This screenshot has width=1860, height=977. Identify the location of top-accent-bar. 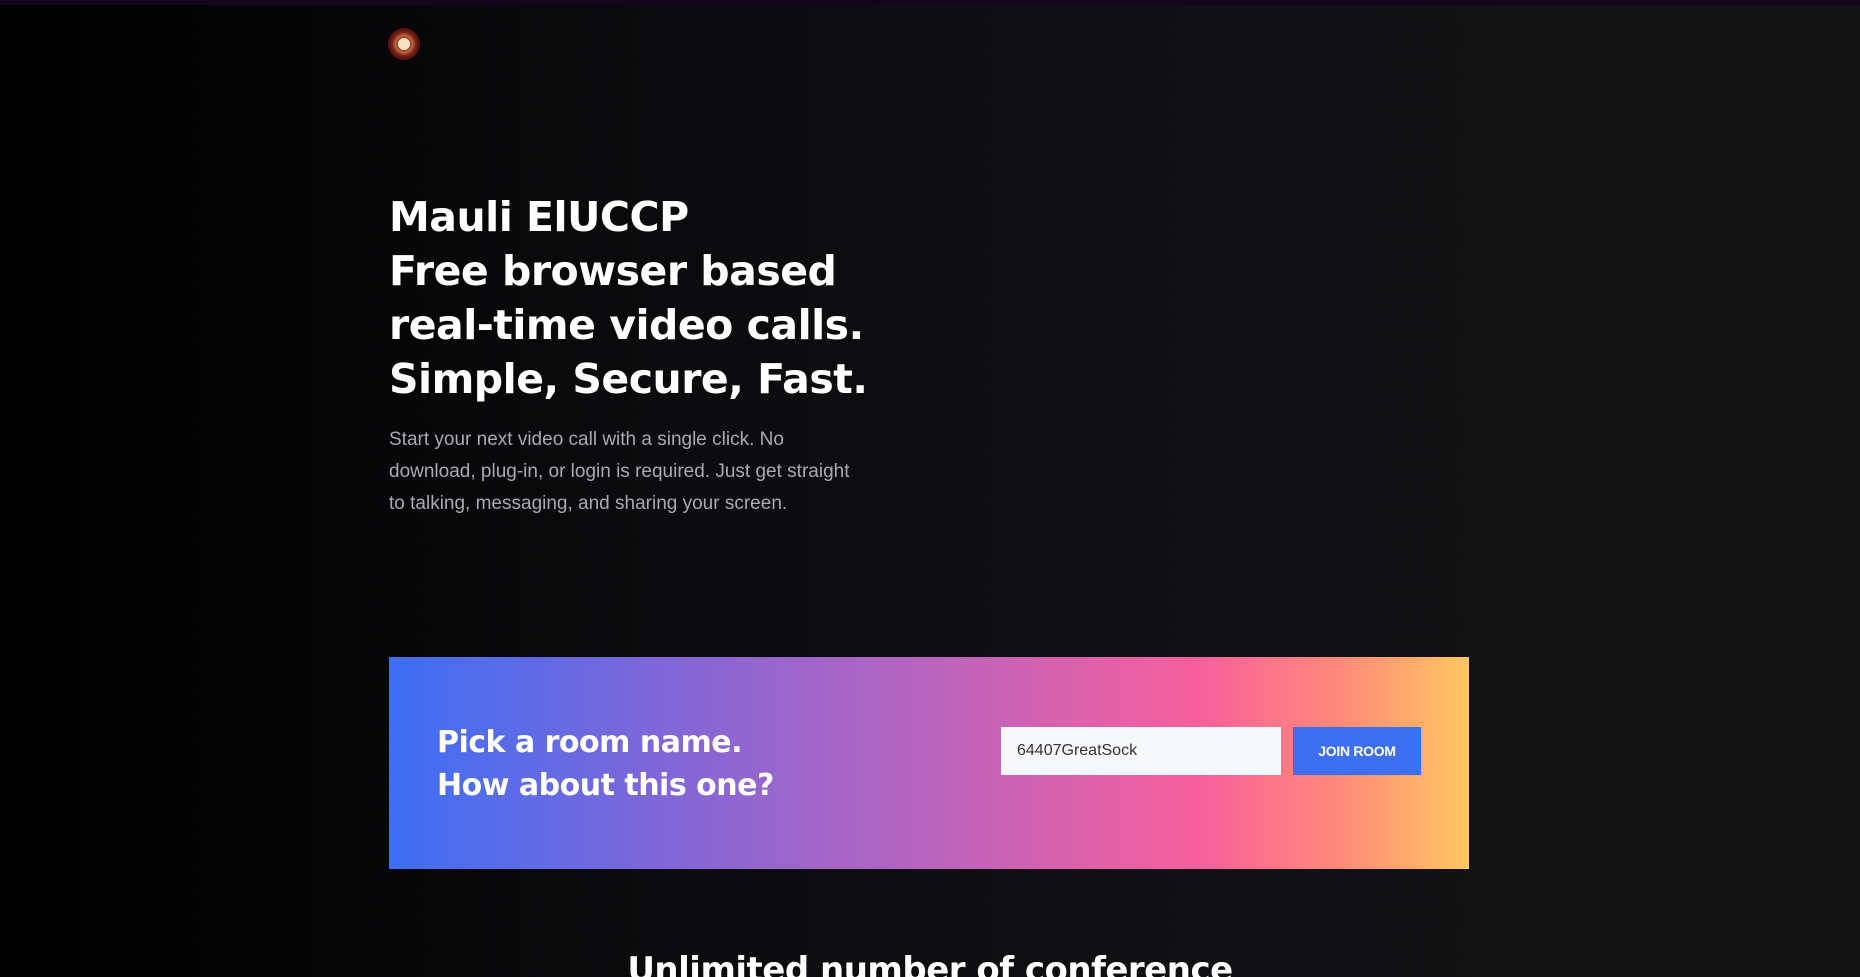
(930, 2).